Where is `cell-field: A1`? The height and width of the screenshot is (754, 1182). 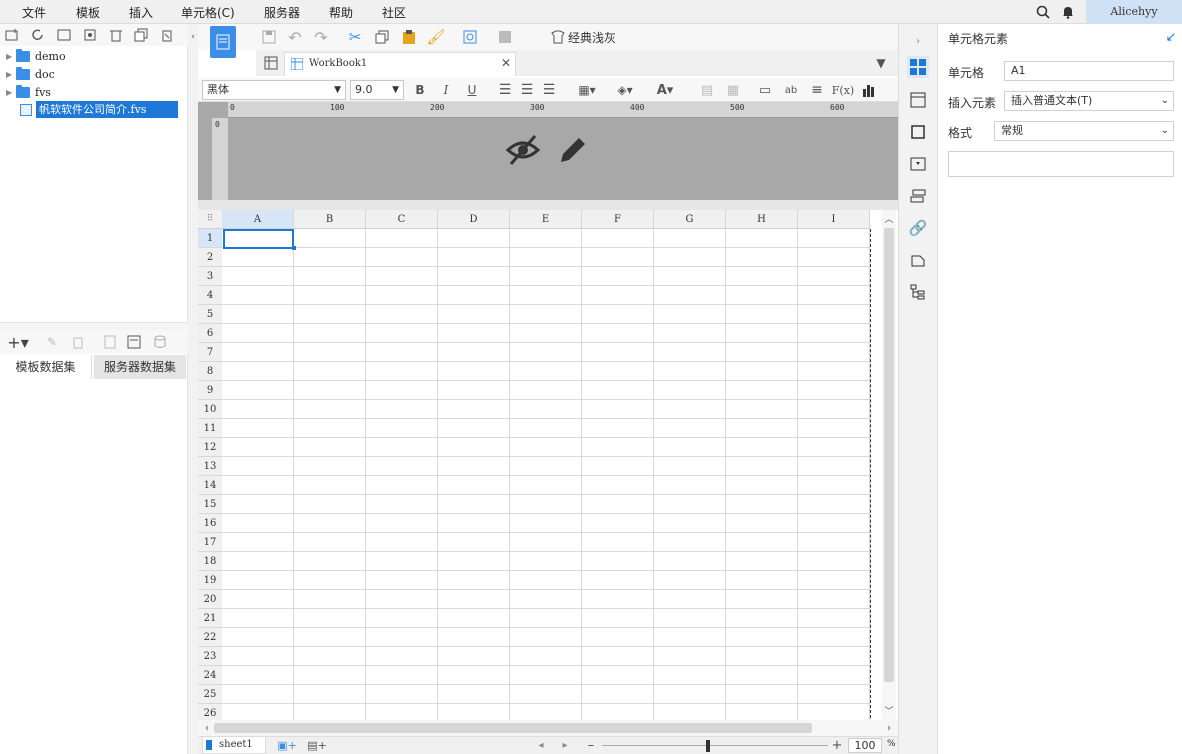
cell-field: A1 is located at coordinates (1089, 71).